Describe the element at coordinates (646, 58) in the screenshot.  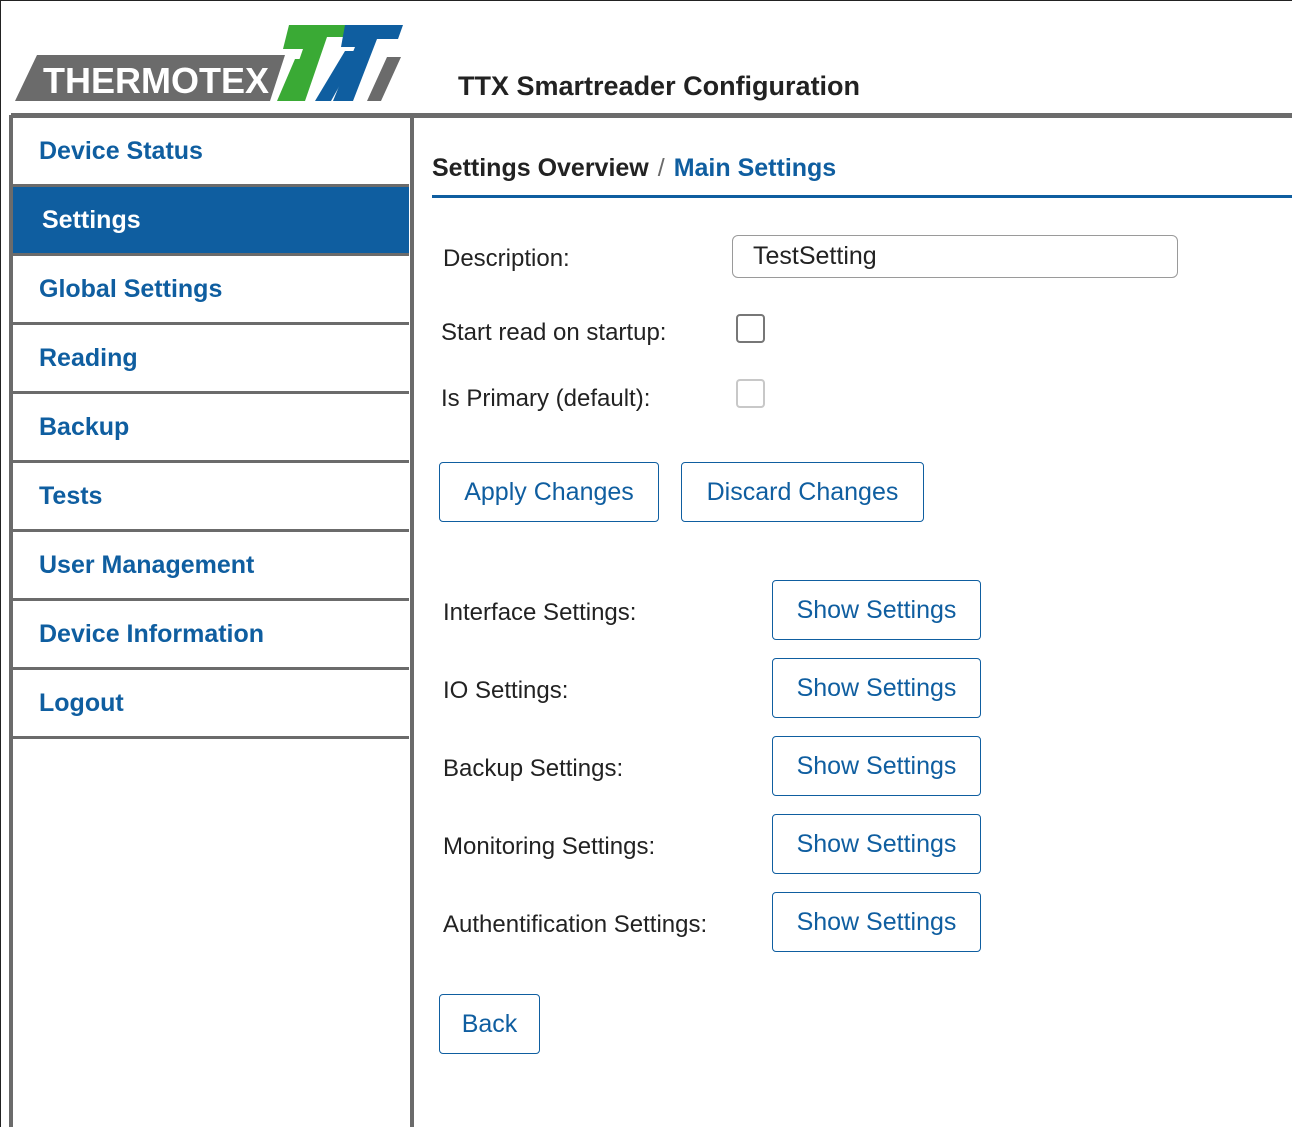
I see `header: THERMOTEX TTX Smartreader Configuration` at that location.